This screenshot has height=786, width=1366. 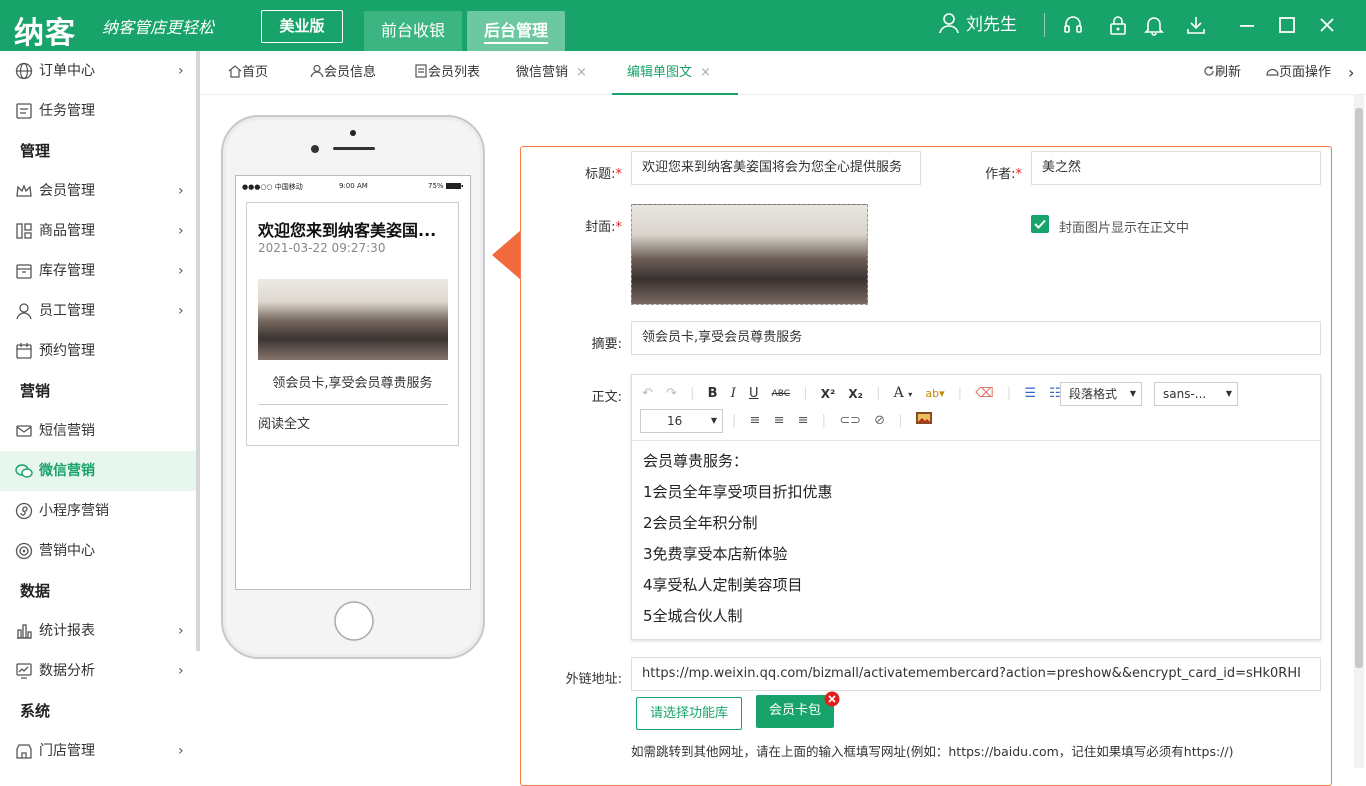 I want to click on headset-icon, so click(x=1073, y=25).